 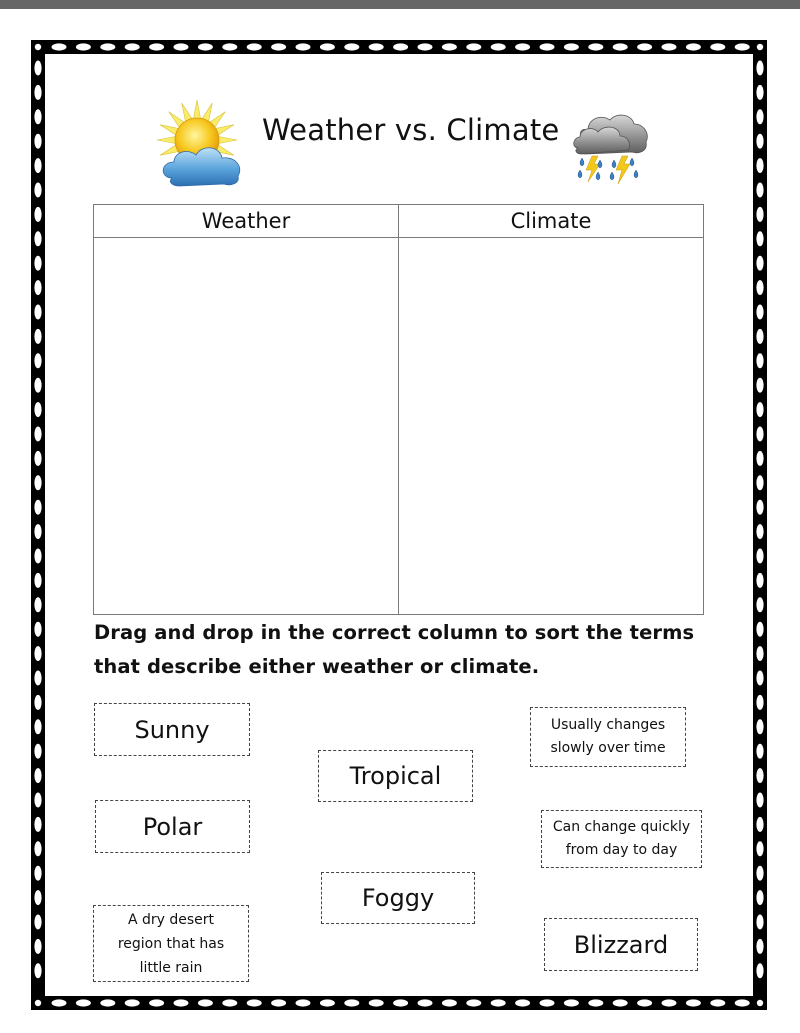 What do you see at coordinates (551, 221) in the screenshot?
I see `climate-column-header: Climate` at bounding box center [551, 221].